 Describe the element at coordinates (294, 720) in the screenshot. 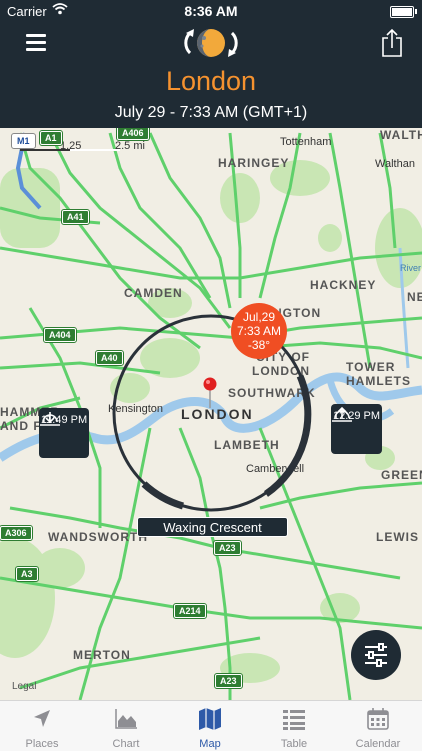

I see `table-list-icon` at that location.